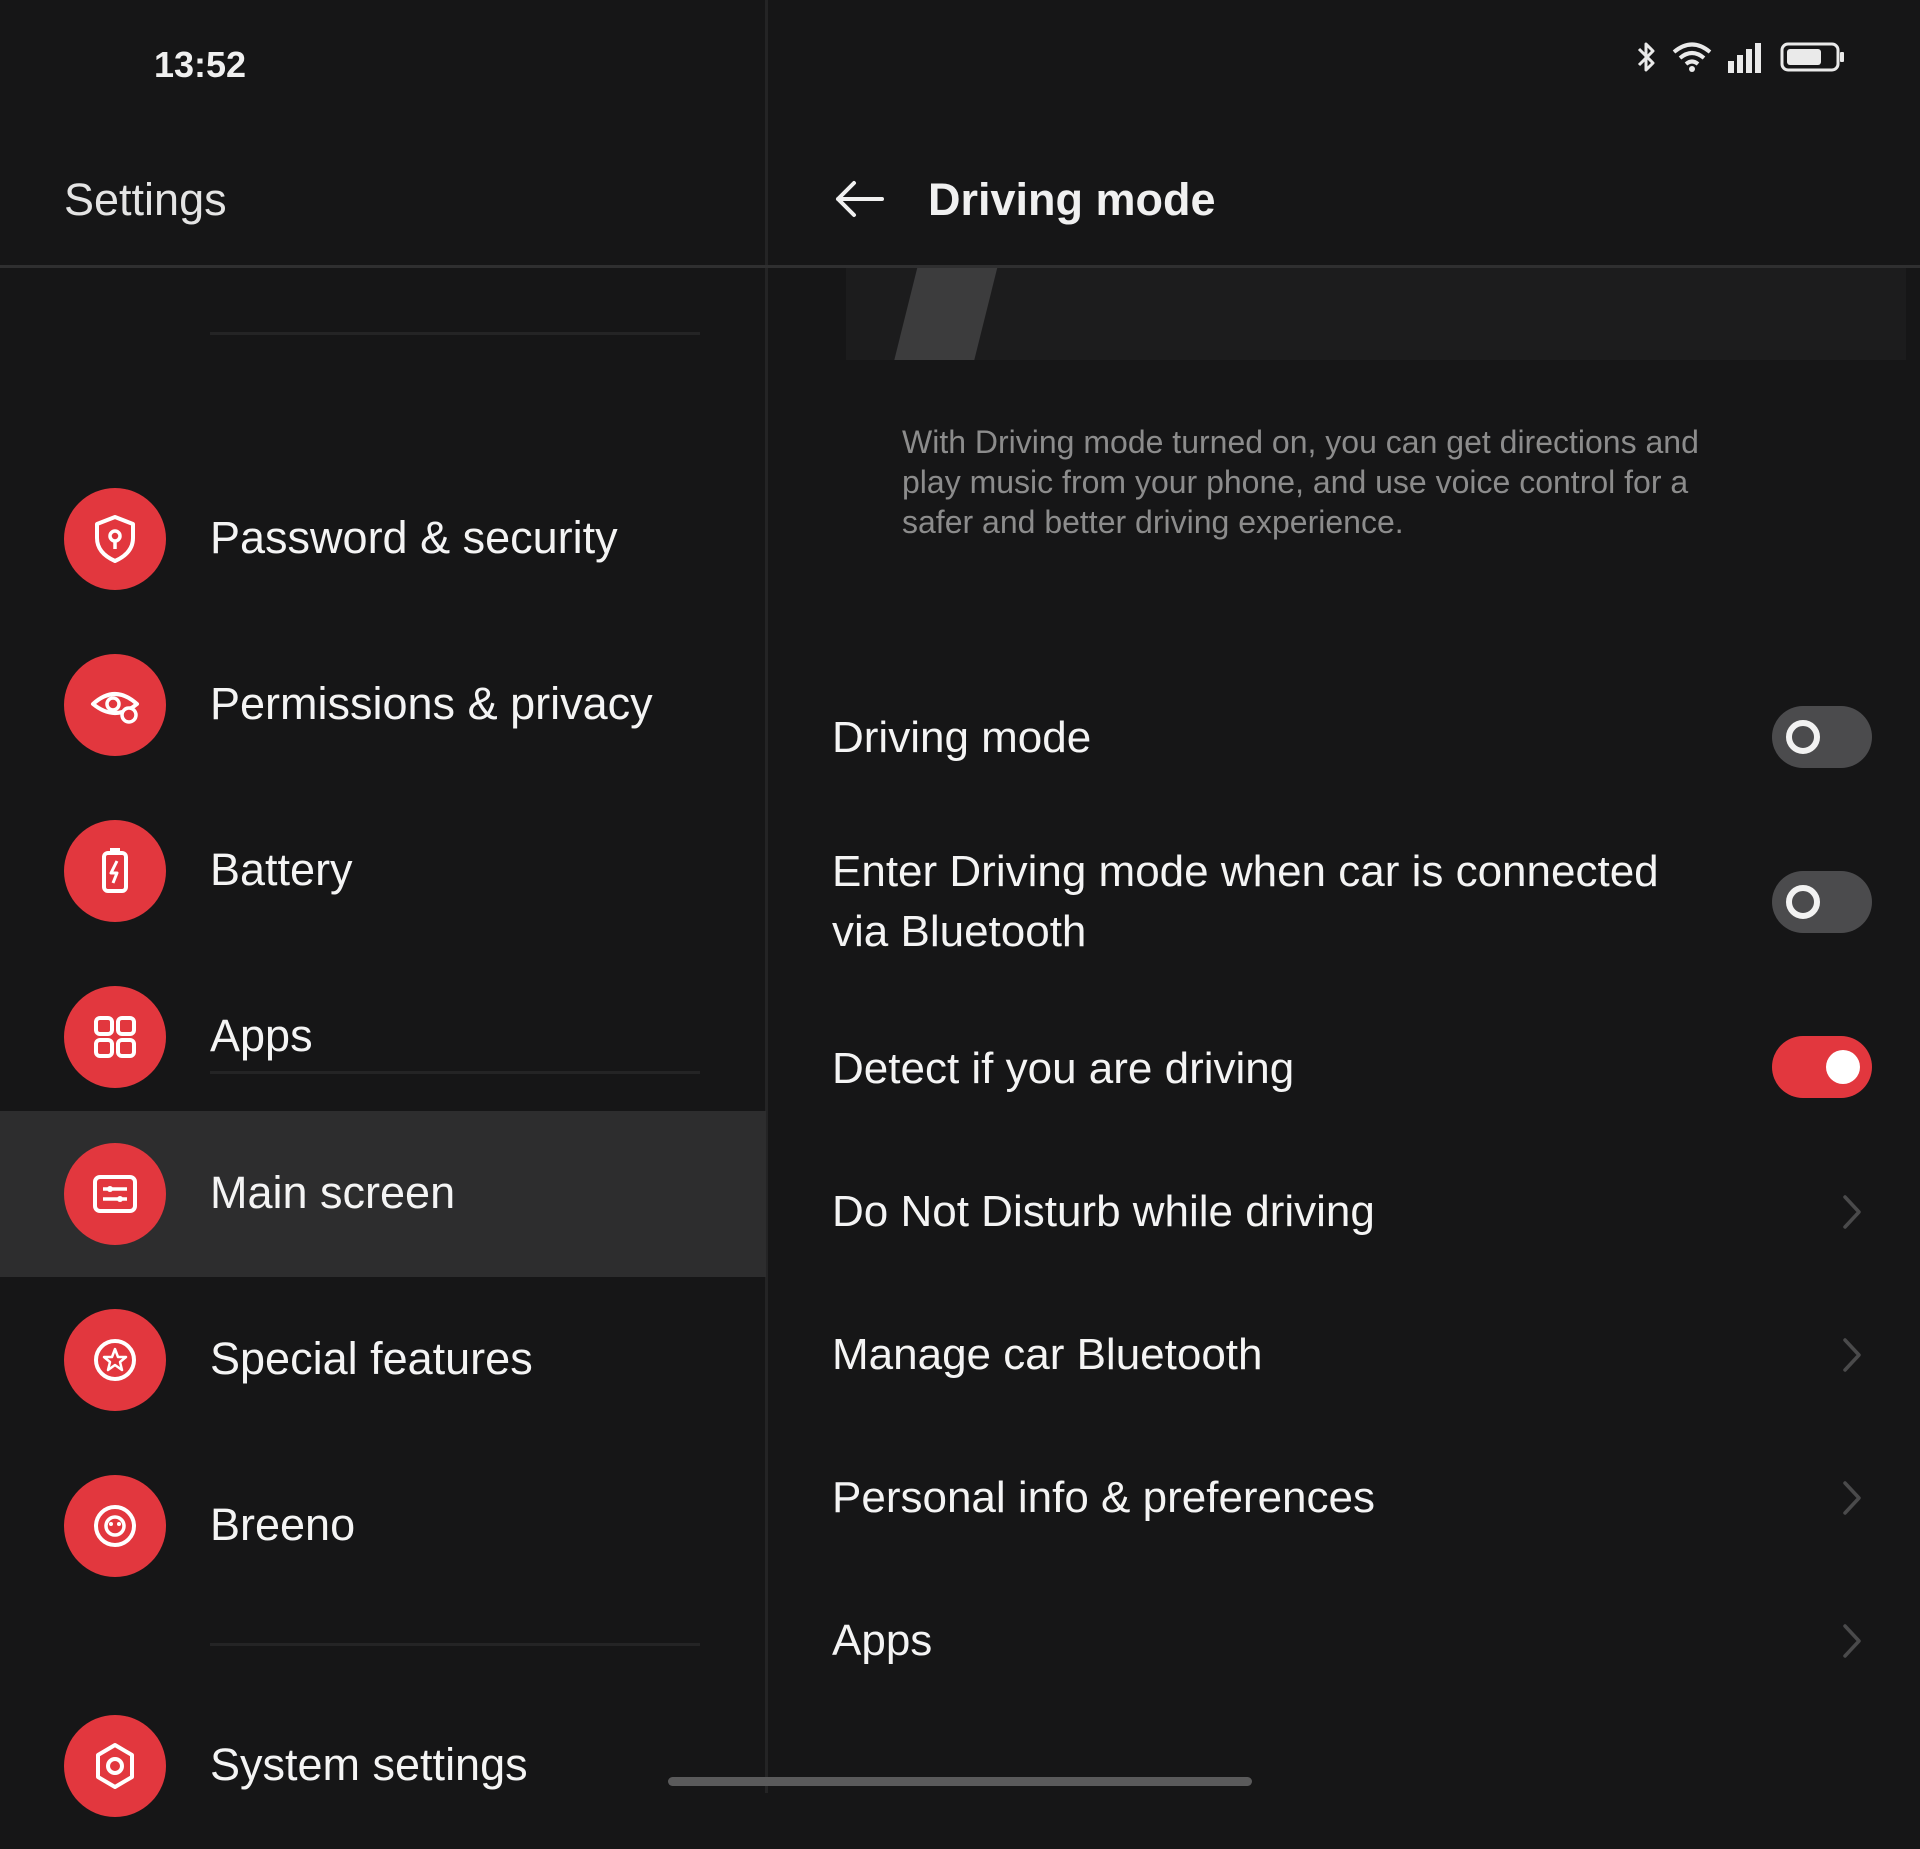 Image resolution: width=1920 pixels, height=1849 pixels. Describe the element at coordinates (115, 1766) in the screenshot. I see `gear-icon` at that location.